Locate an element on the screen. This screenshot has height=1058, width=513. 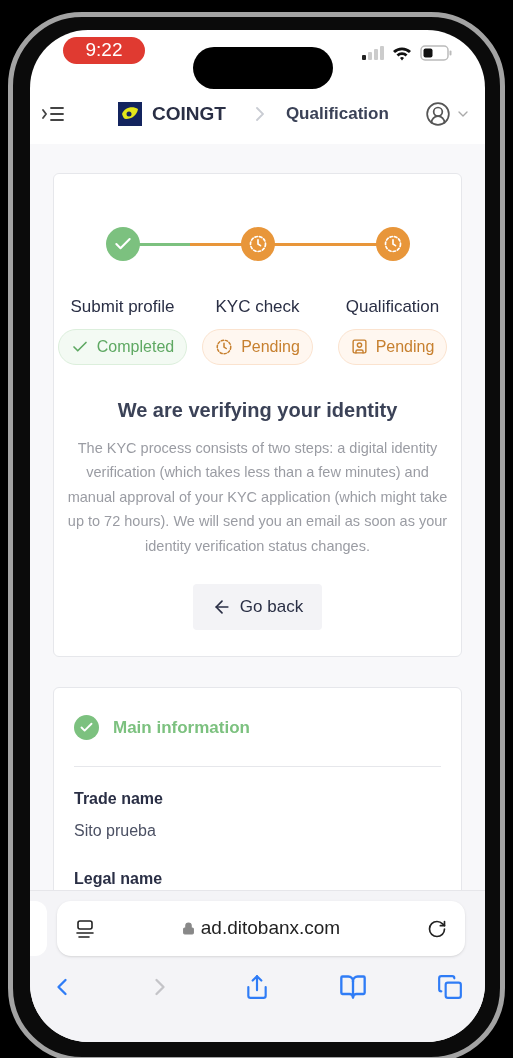
field-value: Sito prueba is located at coordinates (115, 830).